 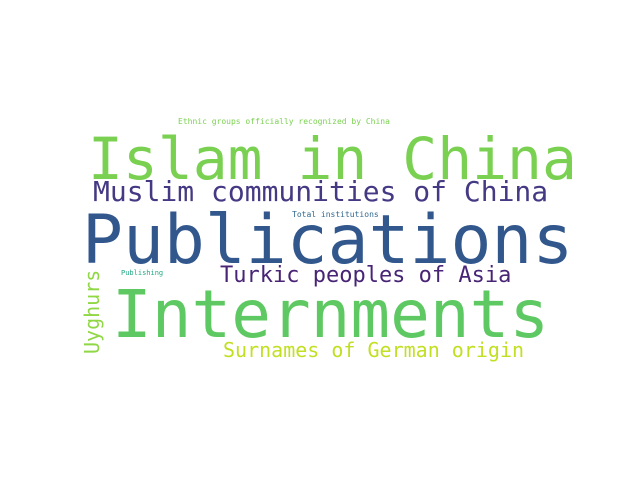 What do you see at coordinates (92, 311) in the screenshot?
I see `word-uyghurs: Uyghurs` at bounding box center [92, 311].